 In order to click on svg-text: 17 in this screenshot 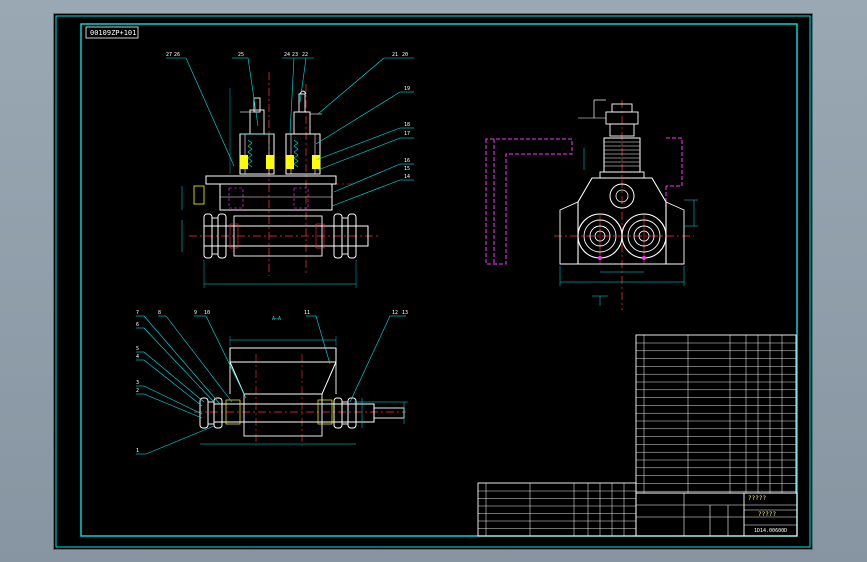, I will do `click(407, 134)`.